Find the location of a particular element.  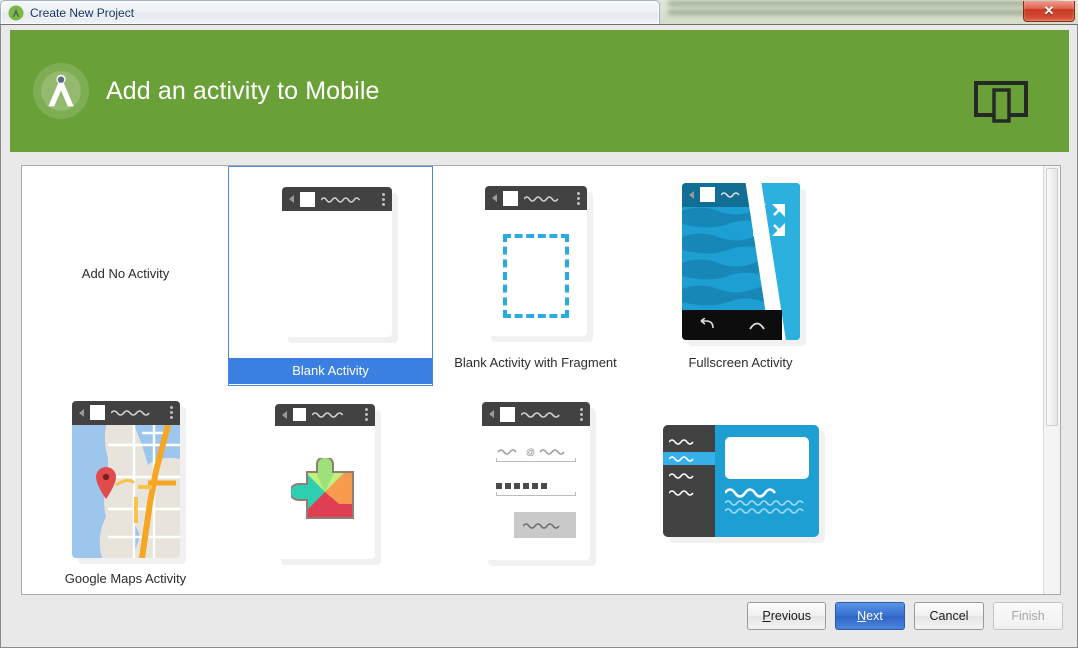

template-card-google-play-services-activity is located at coordinates (330, 486).